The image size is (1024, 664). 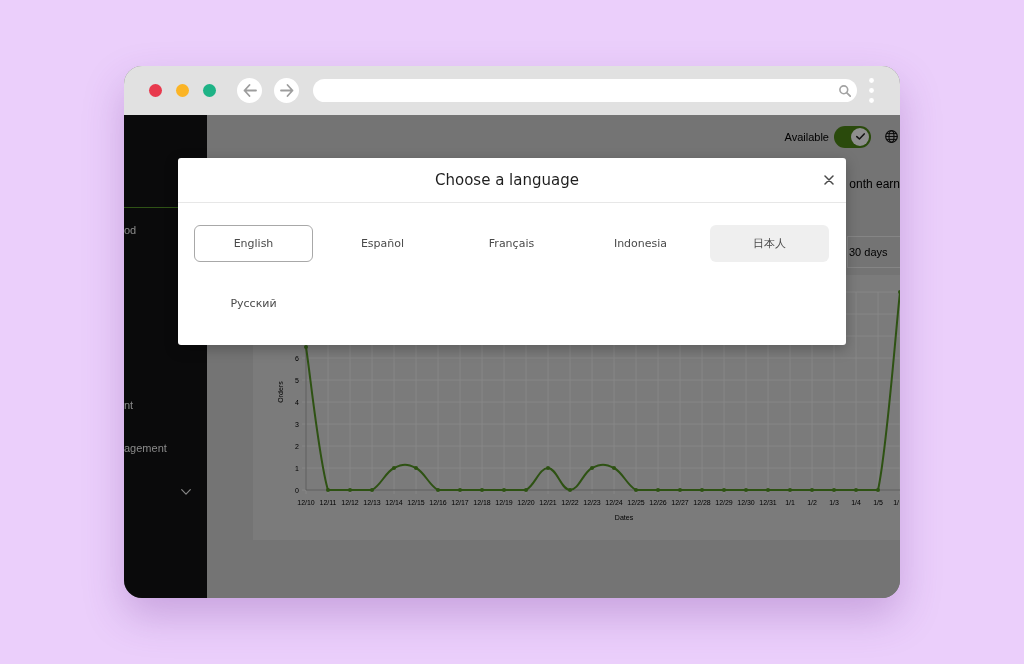 I want to click on sidebar-item: nt, so click(x=129, y=405).